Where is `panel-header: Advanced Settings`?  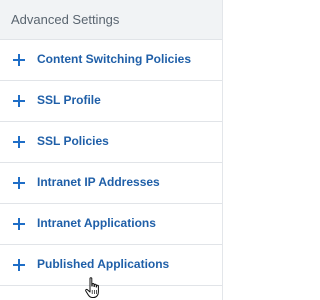
panel-header: Advanced Settings is located at coordinates (111, 20).